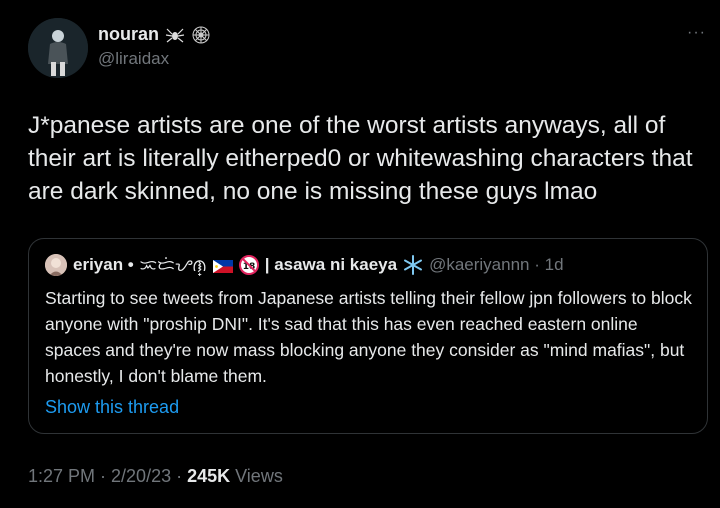  Describe the element at coordinates (222, 265) in the screenshot. I see `philippines-flag-icon` at that location.